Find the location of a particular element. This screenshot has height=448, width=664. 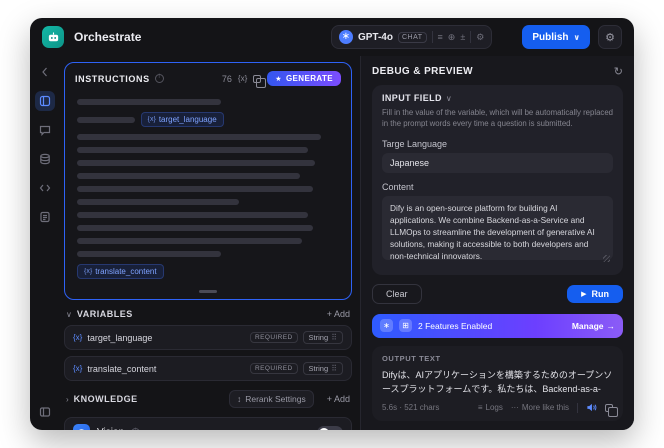

collapse-panel-icon is located at coordinates (45, 412).